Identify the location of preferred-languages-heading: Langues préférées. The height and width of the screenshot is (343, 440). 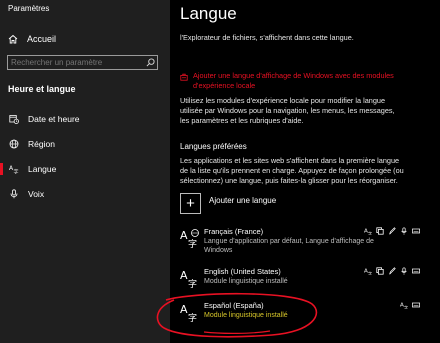
(213, 146).